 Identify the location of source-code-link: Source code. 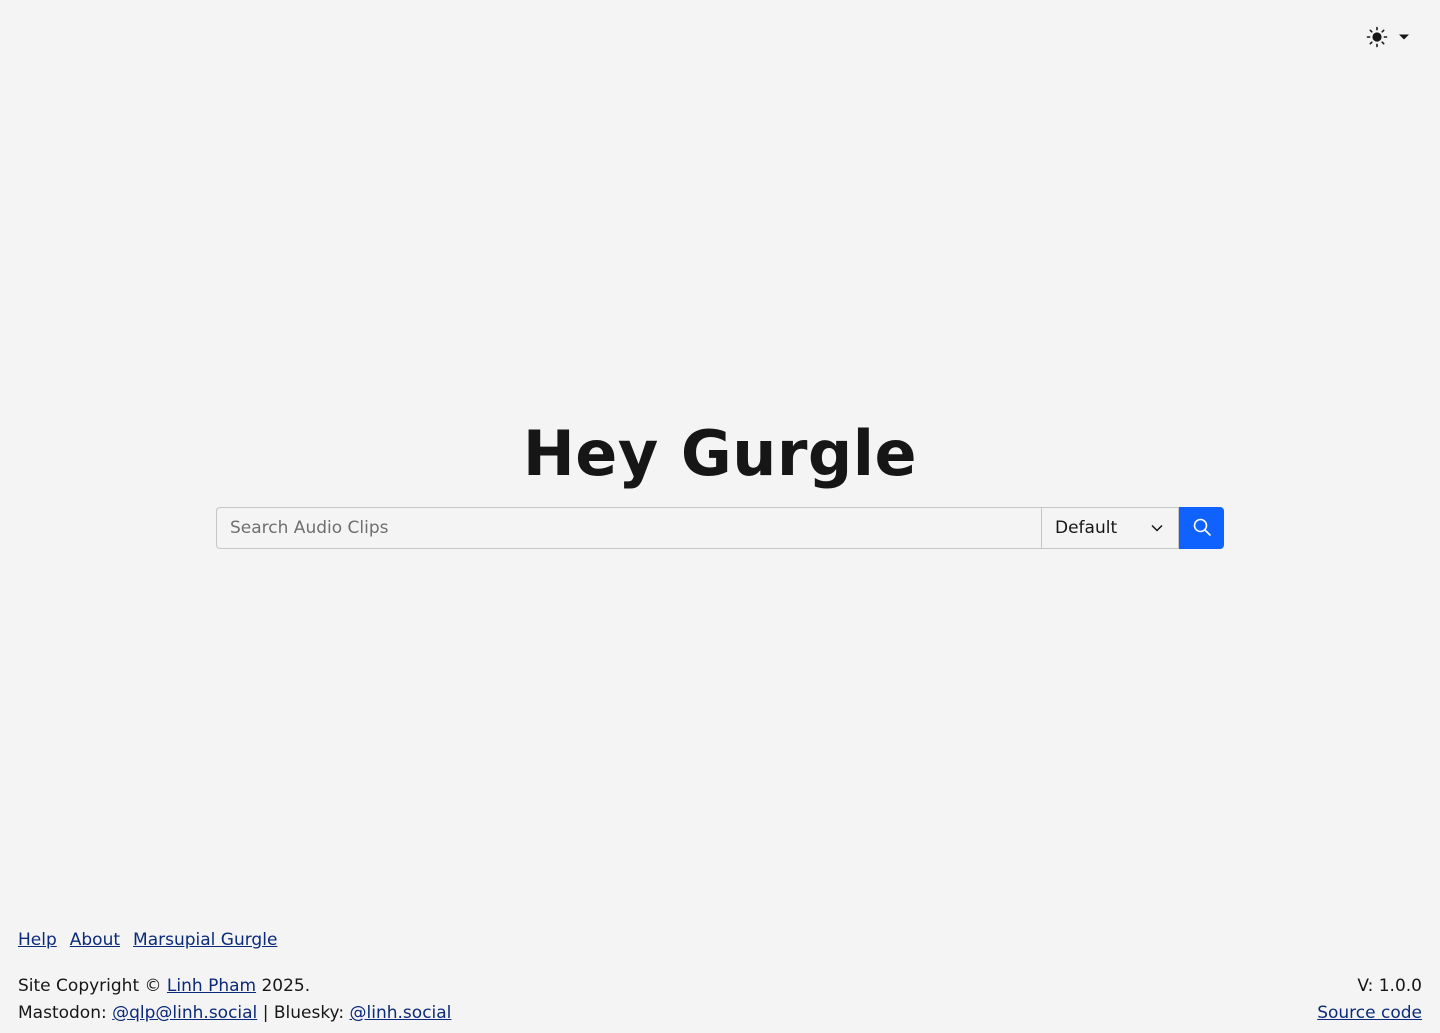
(1369, 1013).